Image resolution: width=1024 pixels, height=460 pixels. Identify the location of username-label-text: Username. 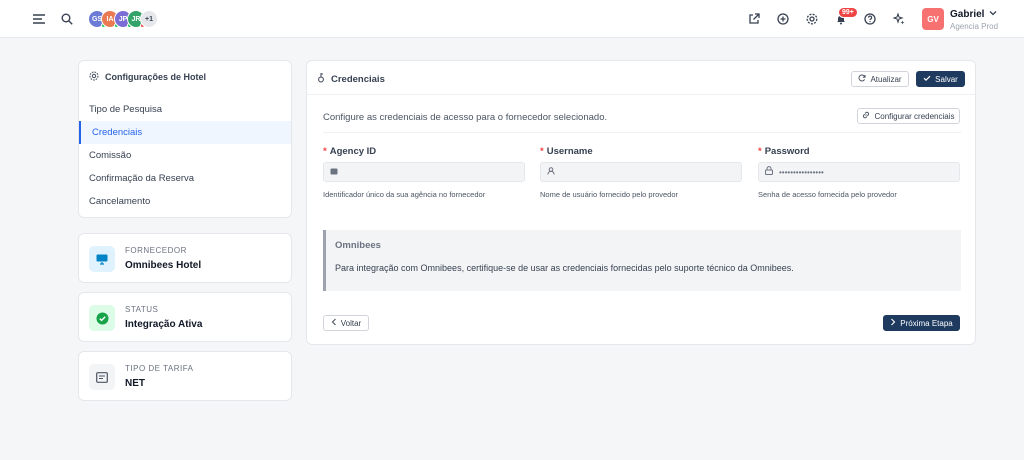
(569, 151).